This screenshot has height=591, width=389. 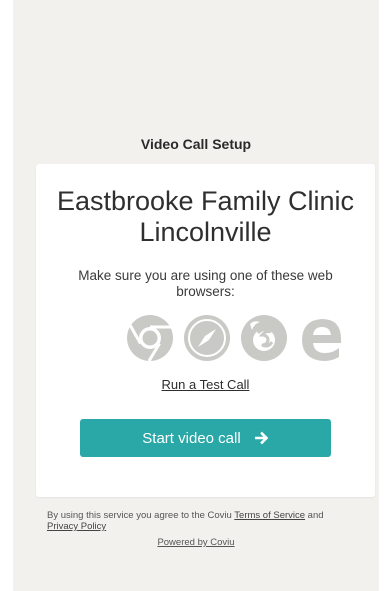 I want to click on start-video-call-label: Start video call, so click(x=191, y=438).